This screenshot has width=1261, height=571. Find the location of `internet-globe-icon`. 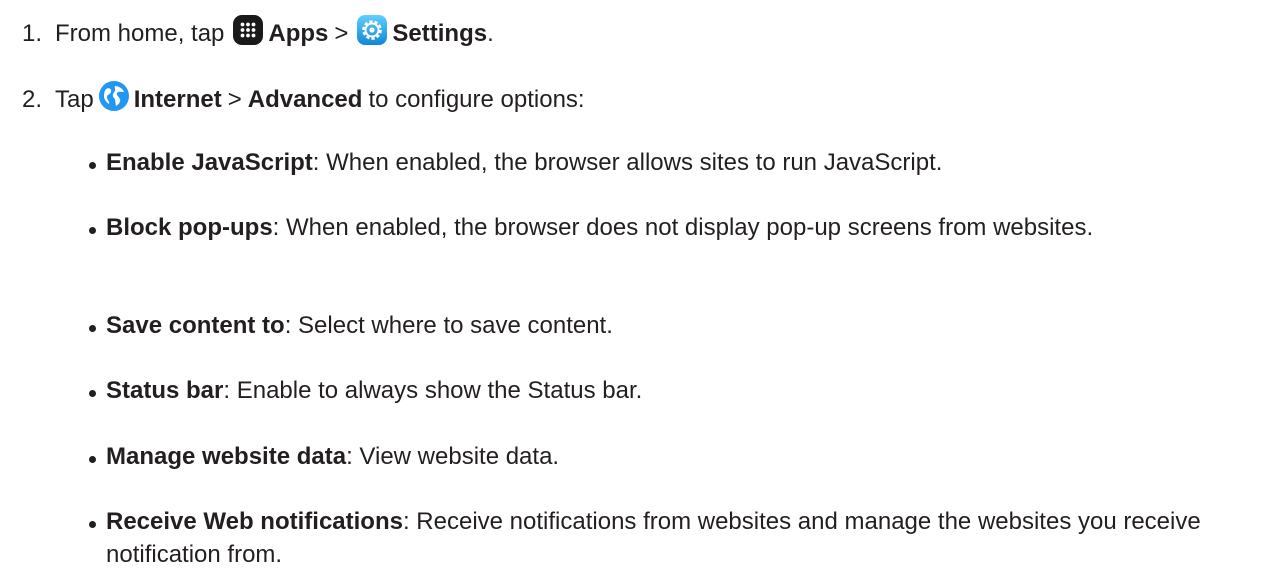

internet-globe-icon is located at coordinates (114, 96).